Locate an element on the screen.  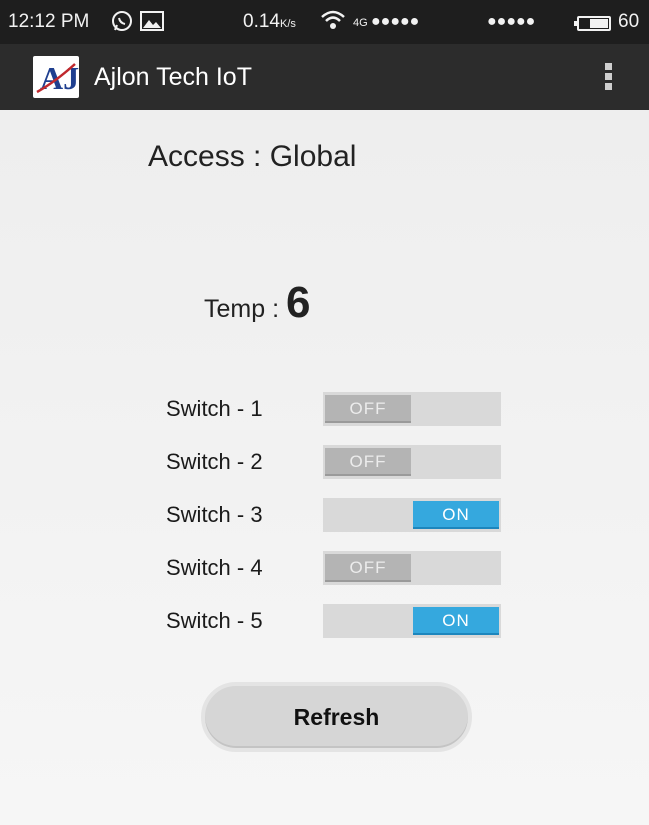
wifi-icon is located at coordinates (333, 23).